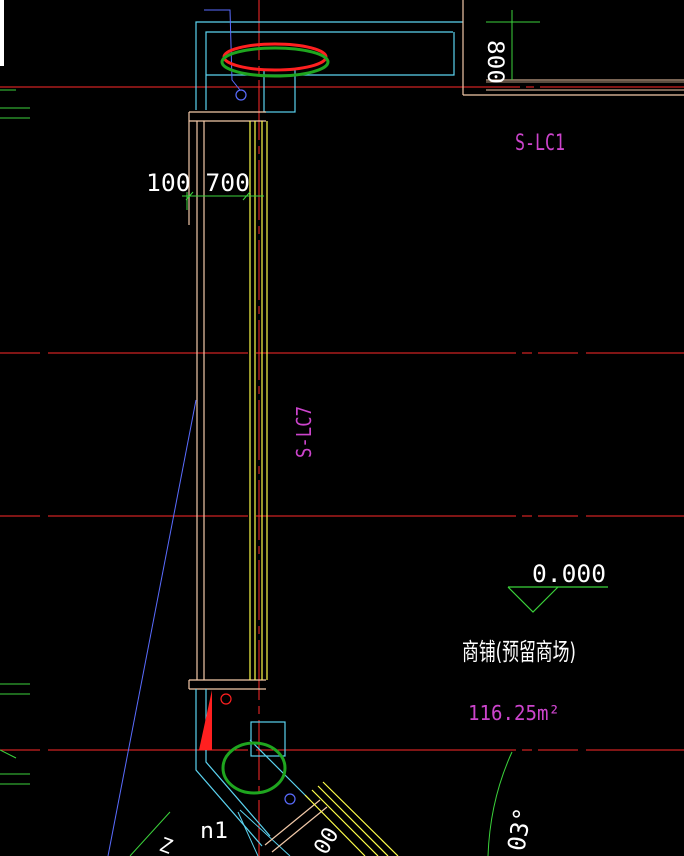 Image resolution: width=684 pixels, height=856 pixels. What do you see at coordinates (494, 62) in the screenshot?
I see `dimension-text-800: 800` at bounding box center [494, 62].